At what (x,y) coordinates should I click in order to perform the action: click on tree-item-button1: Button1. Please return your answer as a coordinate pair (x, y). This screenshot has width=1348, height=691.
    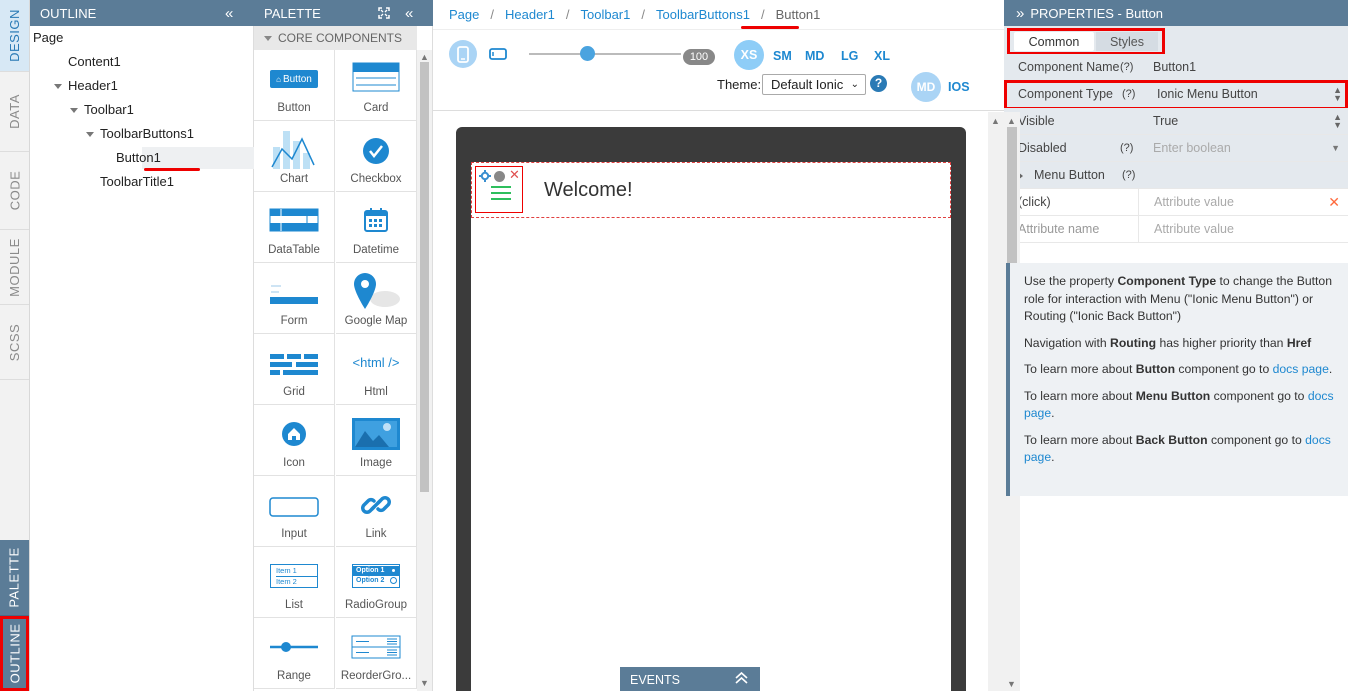
    Looking at the image, I should click on (138, 158).